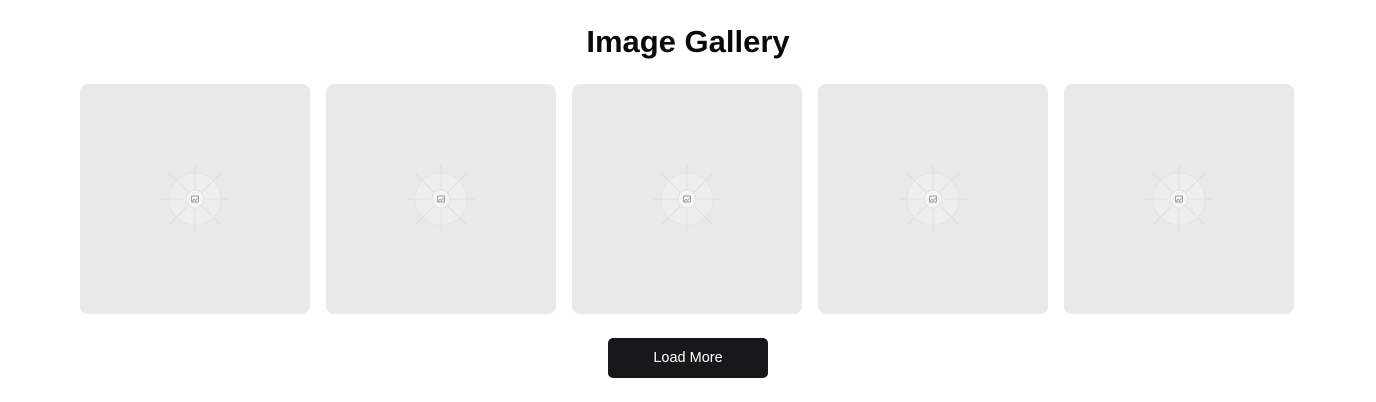 This screenshot has height=402, width=1376. What do you see at coordinates (688, 358) in the screenshot?
I see `load-more-button: Load More` at bounding box center [688, 358].